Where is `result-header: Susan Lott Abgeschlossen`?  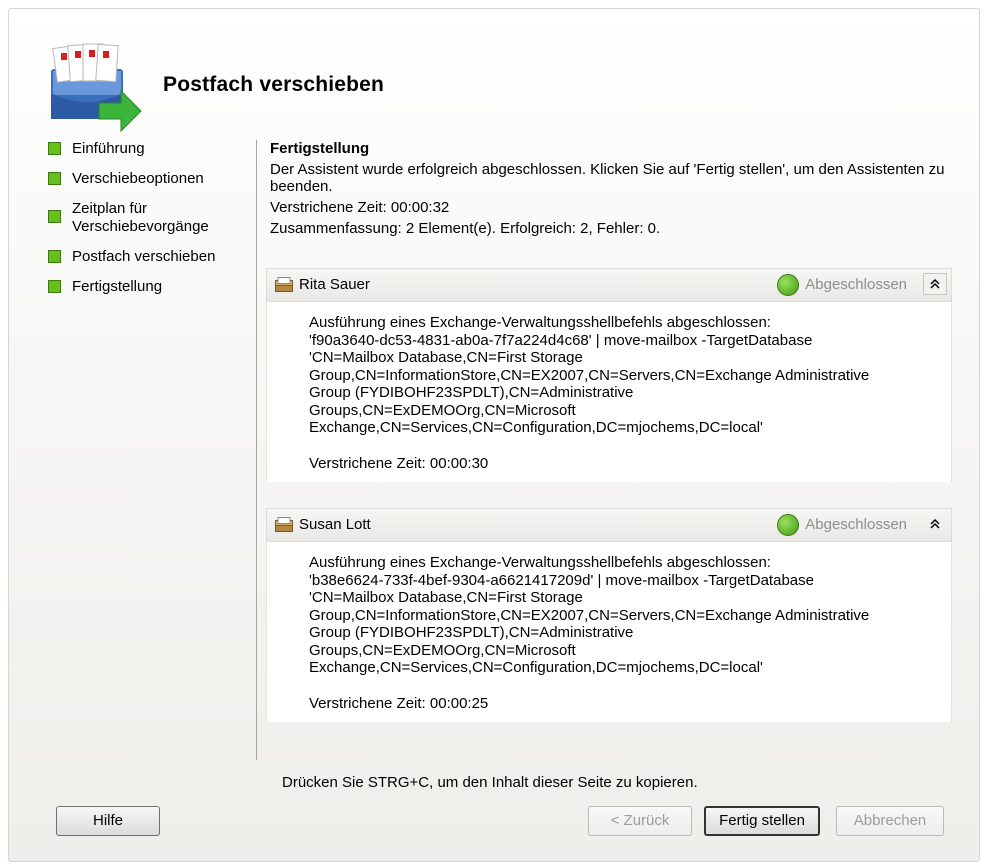 result-header: Susan Lott Abgeschlossen is located at coordinates (609, 525).